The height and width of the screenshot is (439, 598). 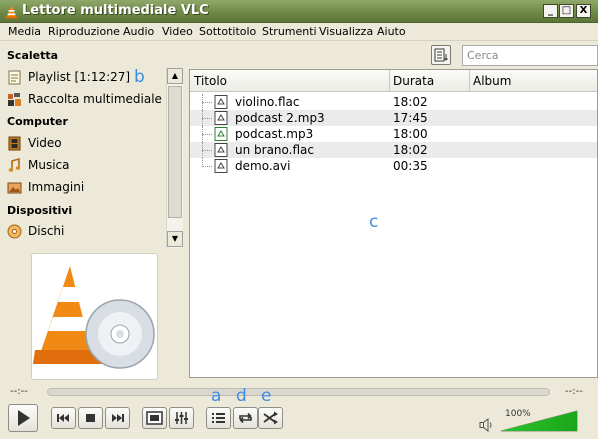 I want to click on column-title: Titolo, so click(x=210, y=81).